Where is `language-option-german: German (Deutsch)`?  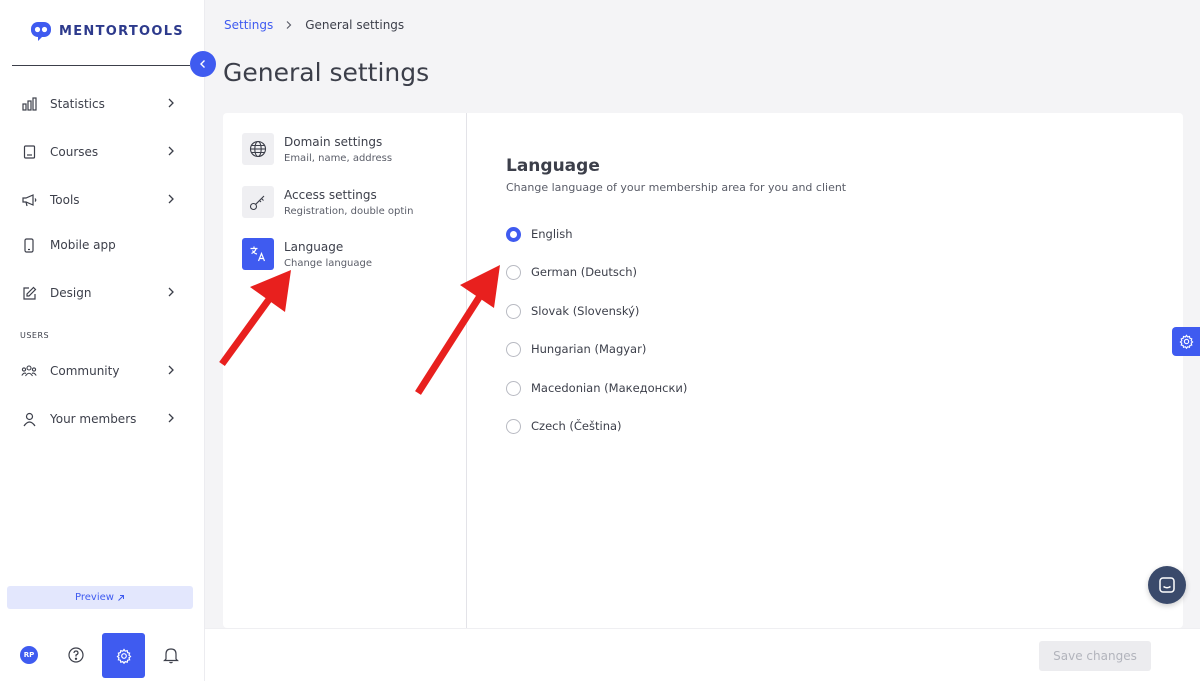 language-option-german: German (Deutsch) is located at coordinates (571, 272).